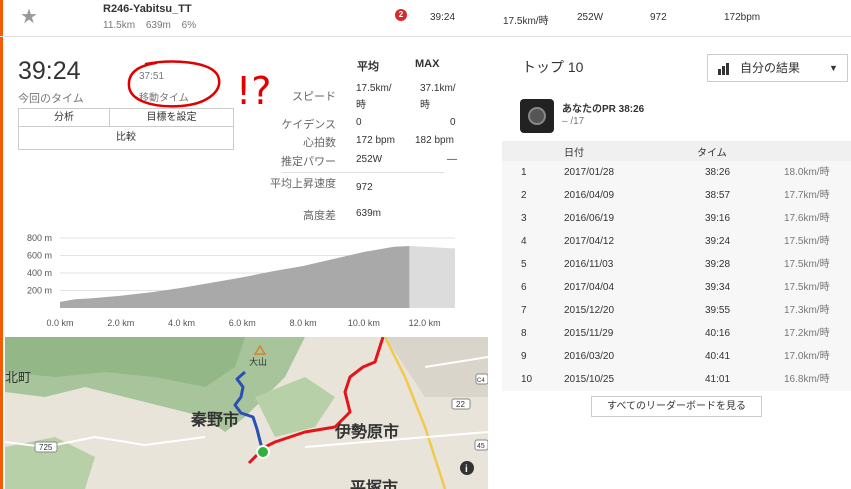 The image size is (851, 489). I want to click on stat-avg-climb-rate: 972, so click(364, 187).